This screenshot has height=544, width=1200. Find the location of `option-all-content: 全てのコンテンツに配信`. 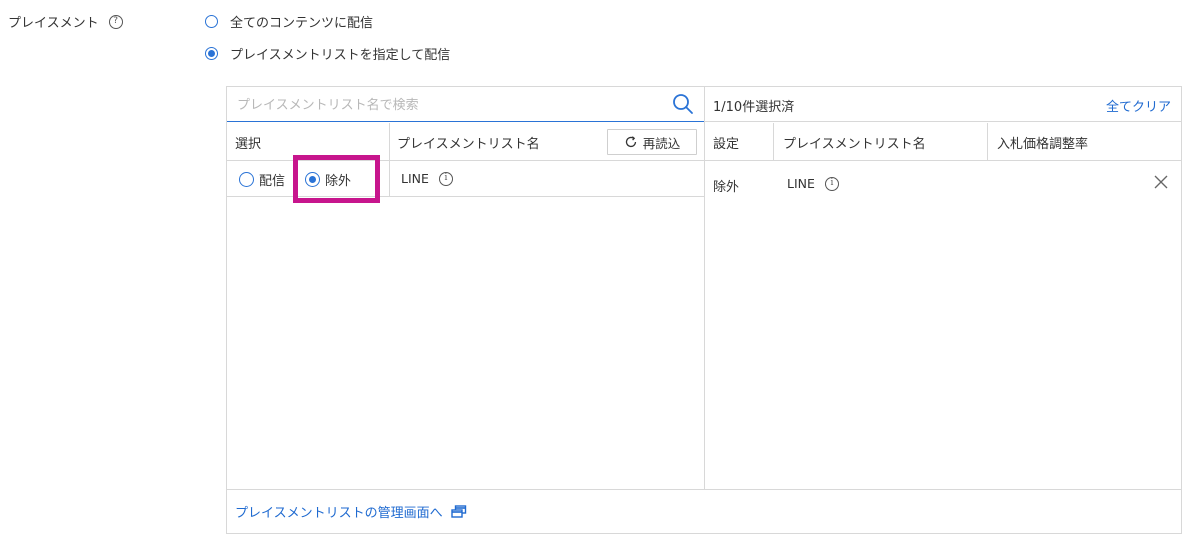

option-all-content: 全てのコンテンツに配信 is located at coordinates (289, 21).